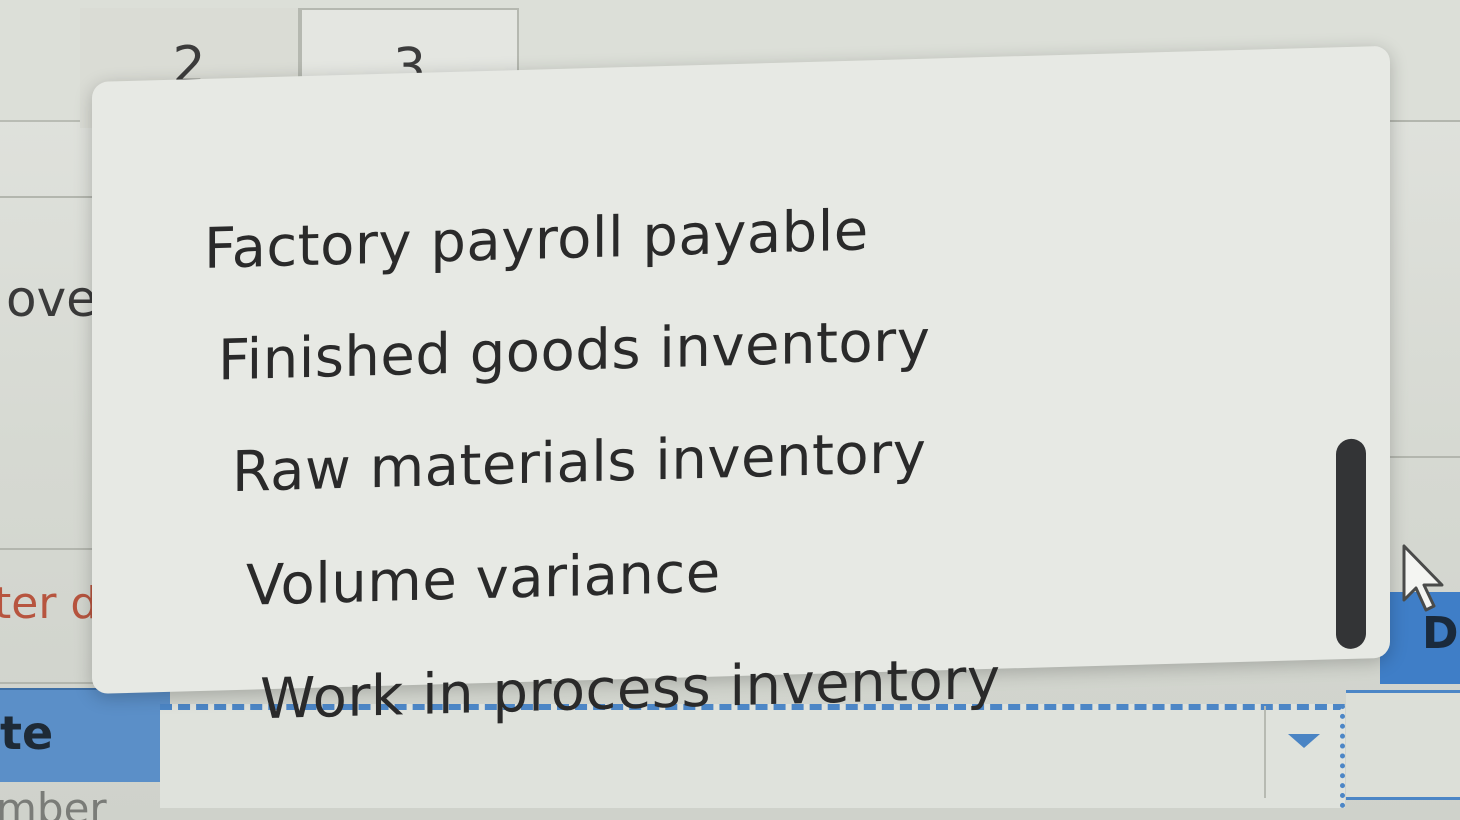 The image size is (1460, 820). I want to click on mouse-pointer-icon, so click(1423, 578).